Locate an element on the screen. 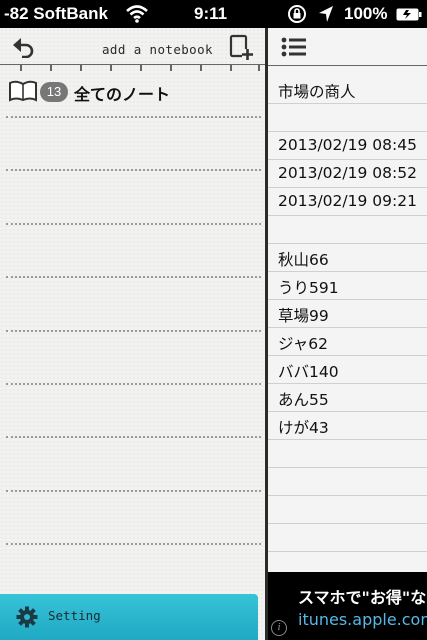  setting-button: Setting is located at coordinates (129, 617).